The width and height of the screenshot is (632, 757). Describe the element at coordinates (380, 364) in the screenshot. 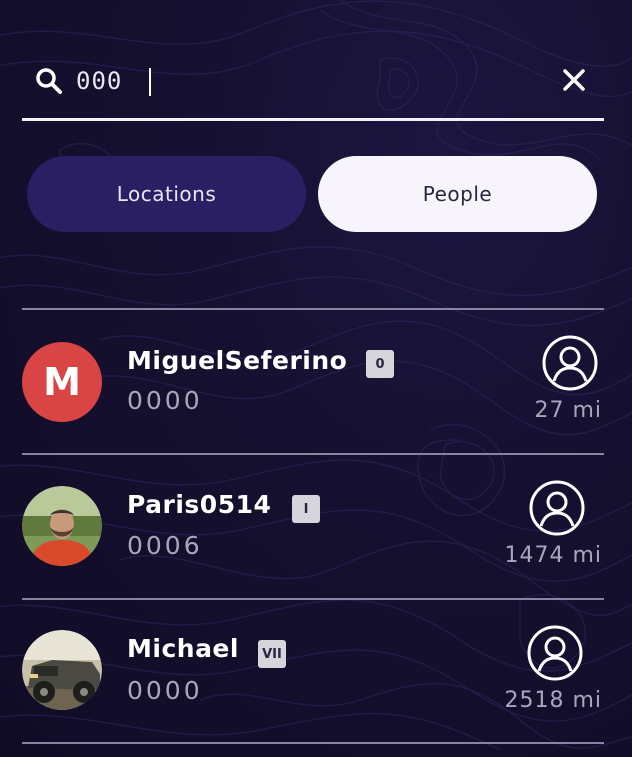

I see `rank-badge: 0` at that location.